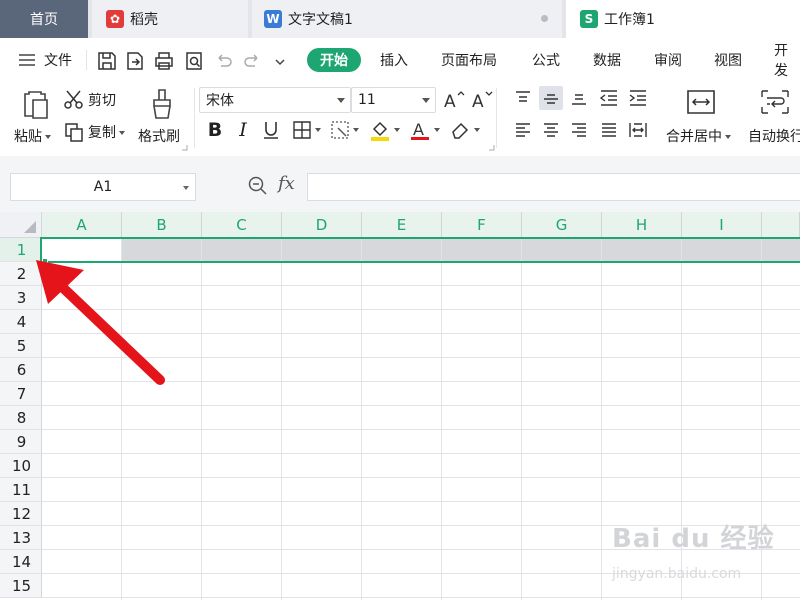  I want to click on distributed-icon, so click(638, 130).